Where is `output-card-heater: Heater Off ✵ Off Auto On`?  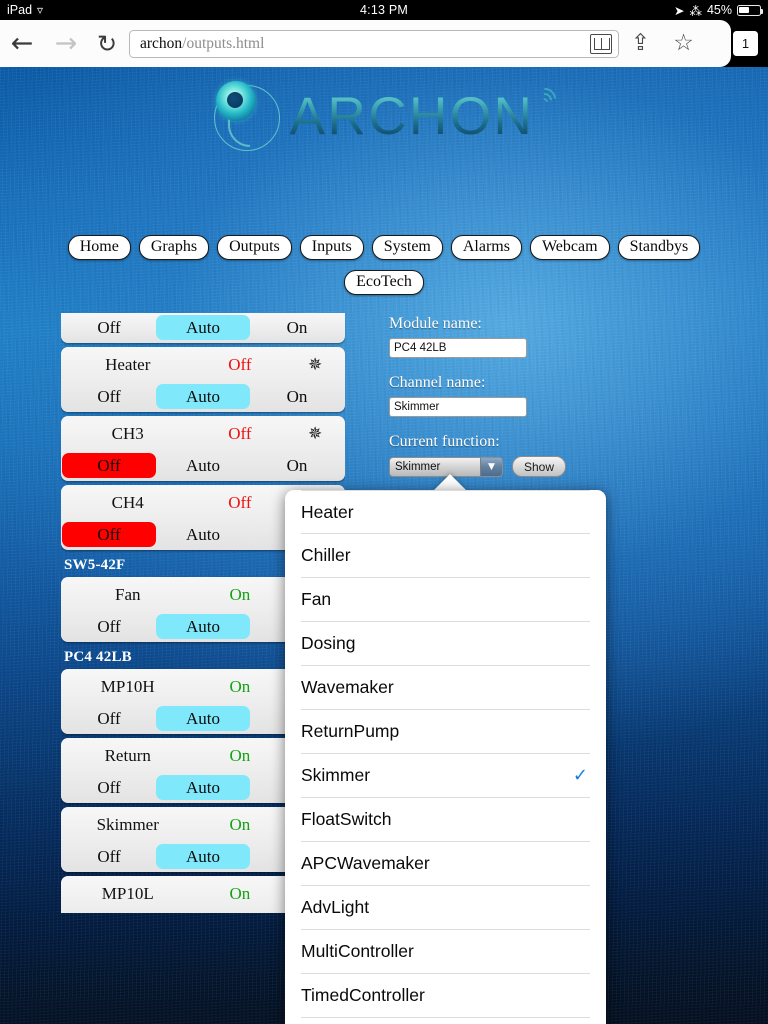
output-card-heater: Heater Off ✵ Off Auto On is located at coordinates (203, 379).